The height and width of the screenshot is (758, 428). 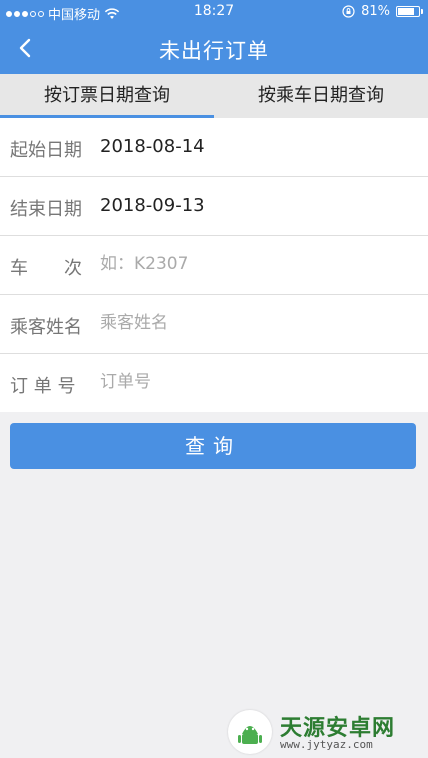 I want to click on passenger-name-row: 乘客姓名, so click(x=214, y=324).